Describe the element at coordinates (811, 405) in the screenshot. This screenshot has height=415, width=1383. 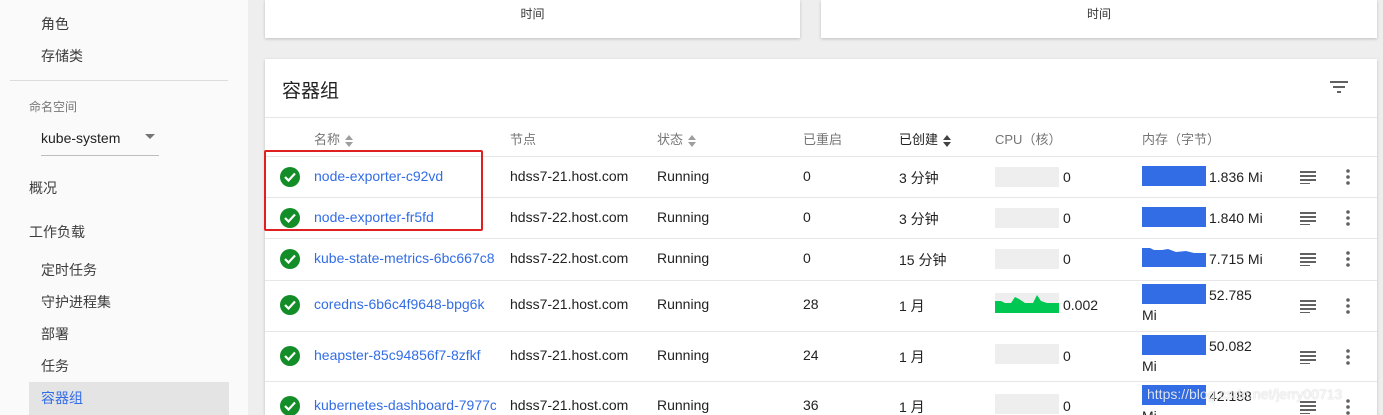
I see `pod-restarts: 36` at that location.